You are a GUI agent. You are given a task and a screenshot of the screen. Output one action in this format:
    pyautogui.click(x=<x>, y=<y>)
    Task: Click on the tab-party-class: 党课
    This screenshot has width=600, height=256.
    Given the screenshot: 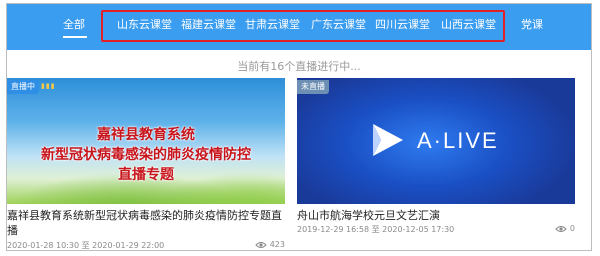 What is the action you would take?
    pyautogui.click(x=532, y=25)
    